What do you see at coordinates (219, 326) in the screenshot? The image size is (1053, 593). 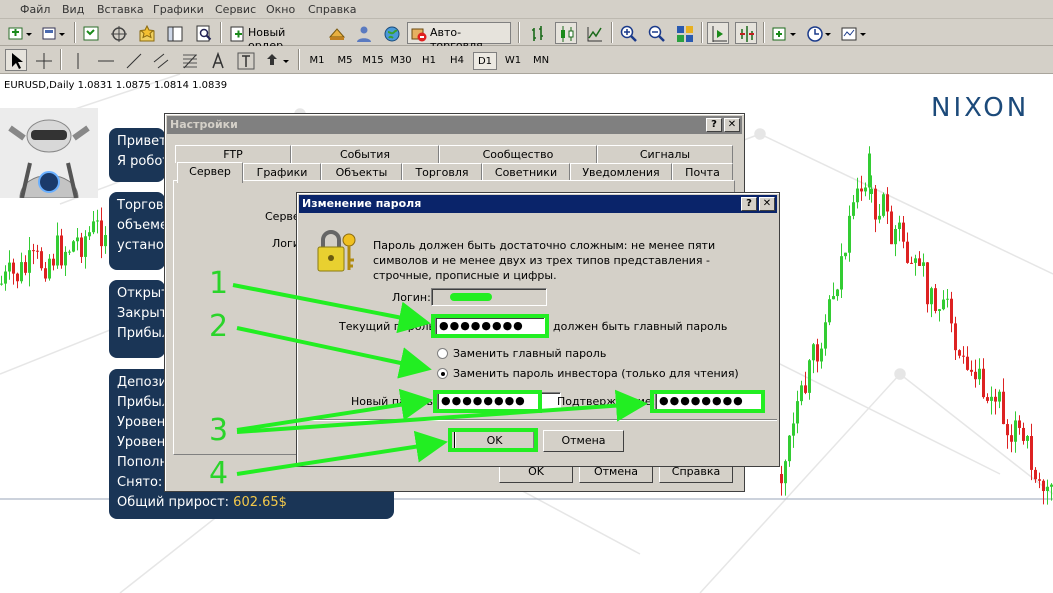 I see `step-number-2: 2` at bounding box center [219, 326].